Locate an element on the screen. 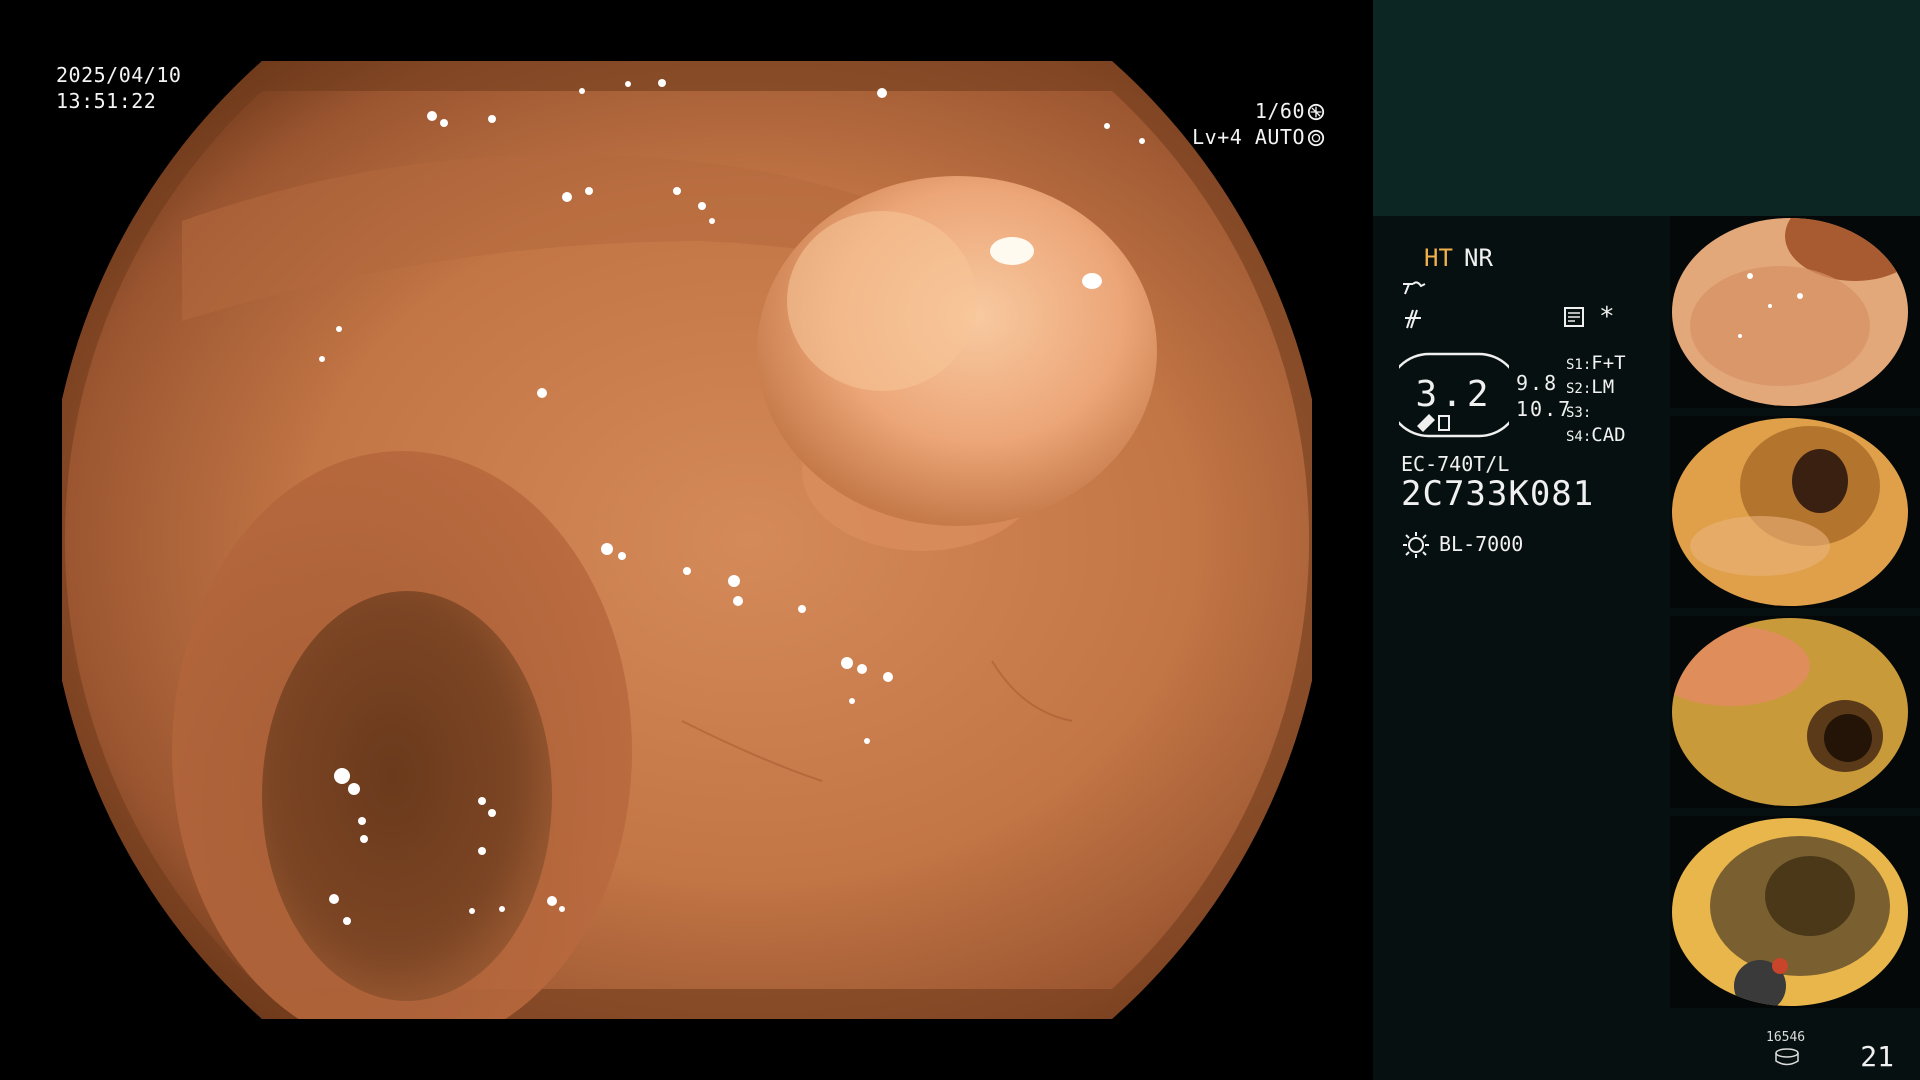  shutter-icon is located at coordinates (1316, 112).